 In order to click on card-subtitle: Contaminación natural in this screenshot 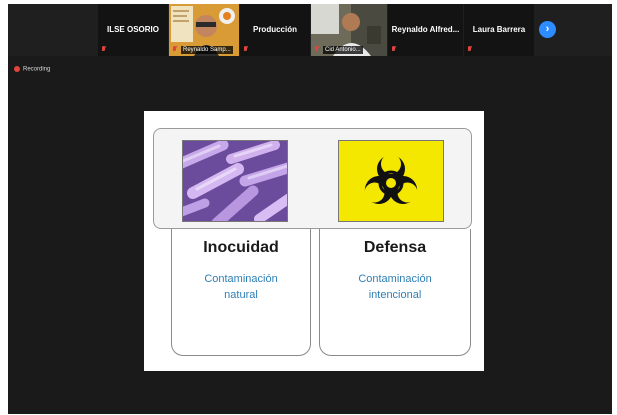, I will do `click(241, 287)`.